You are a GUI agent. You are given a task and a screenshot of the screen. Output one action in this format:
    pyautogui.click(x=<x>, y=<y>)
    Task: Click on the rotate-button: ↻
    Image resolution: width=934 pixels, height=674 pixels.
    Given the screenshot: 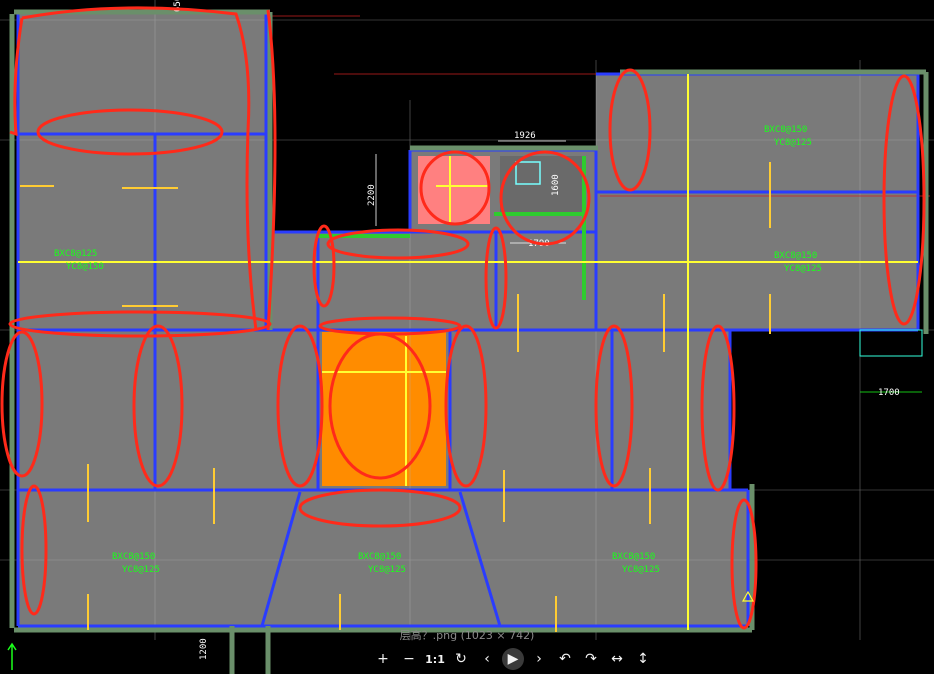 What is the action you would take?
    pyautogui.click(x=461, y=659)
    